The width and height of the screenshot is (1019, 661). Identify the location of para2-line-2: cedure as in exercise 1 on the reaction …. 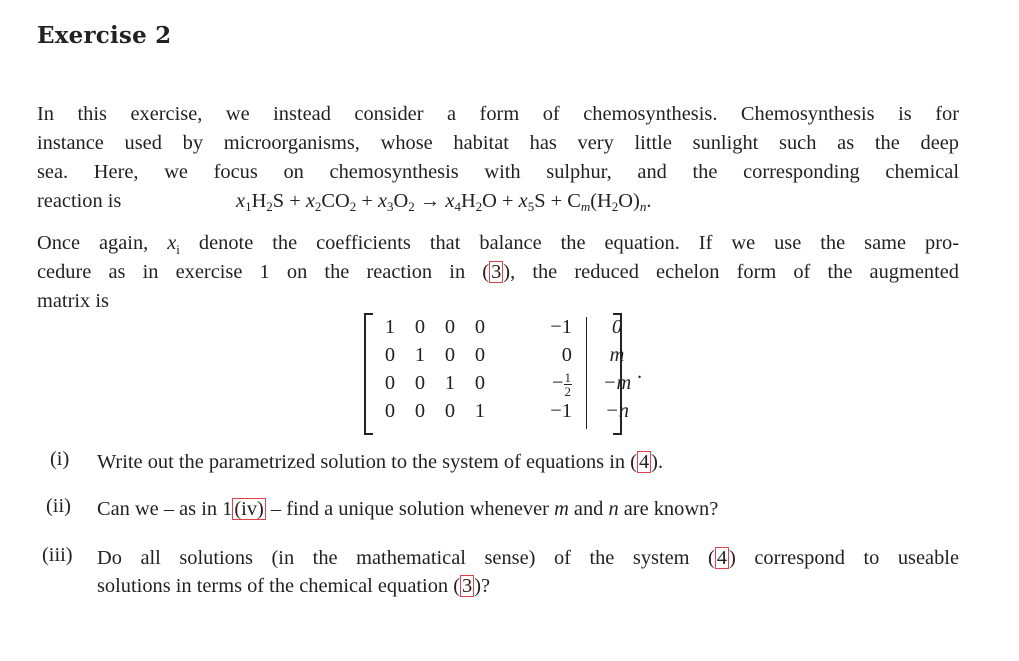
(498, 272).